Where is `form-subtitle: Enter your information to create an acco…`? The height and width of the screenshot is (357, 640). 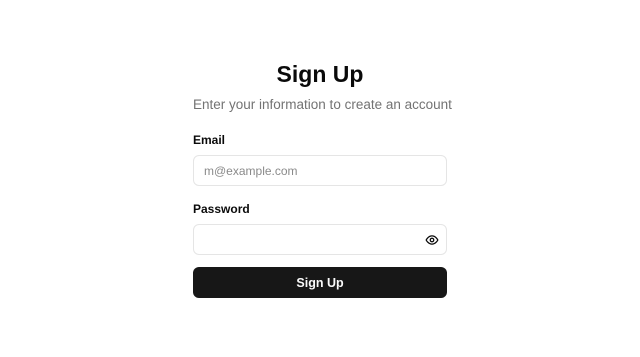
form-subtitle: Enter your information to create an acco… is located at coordinates (322, 104).